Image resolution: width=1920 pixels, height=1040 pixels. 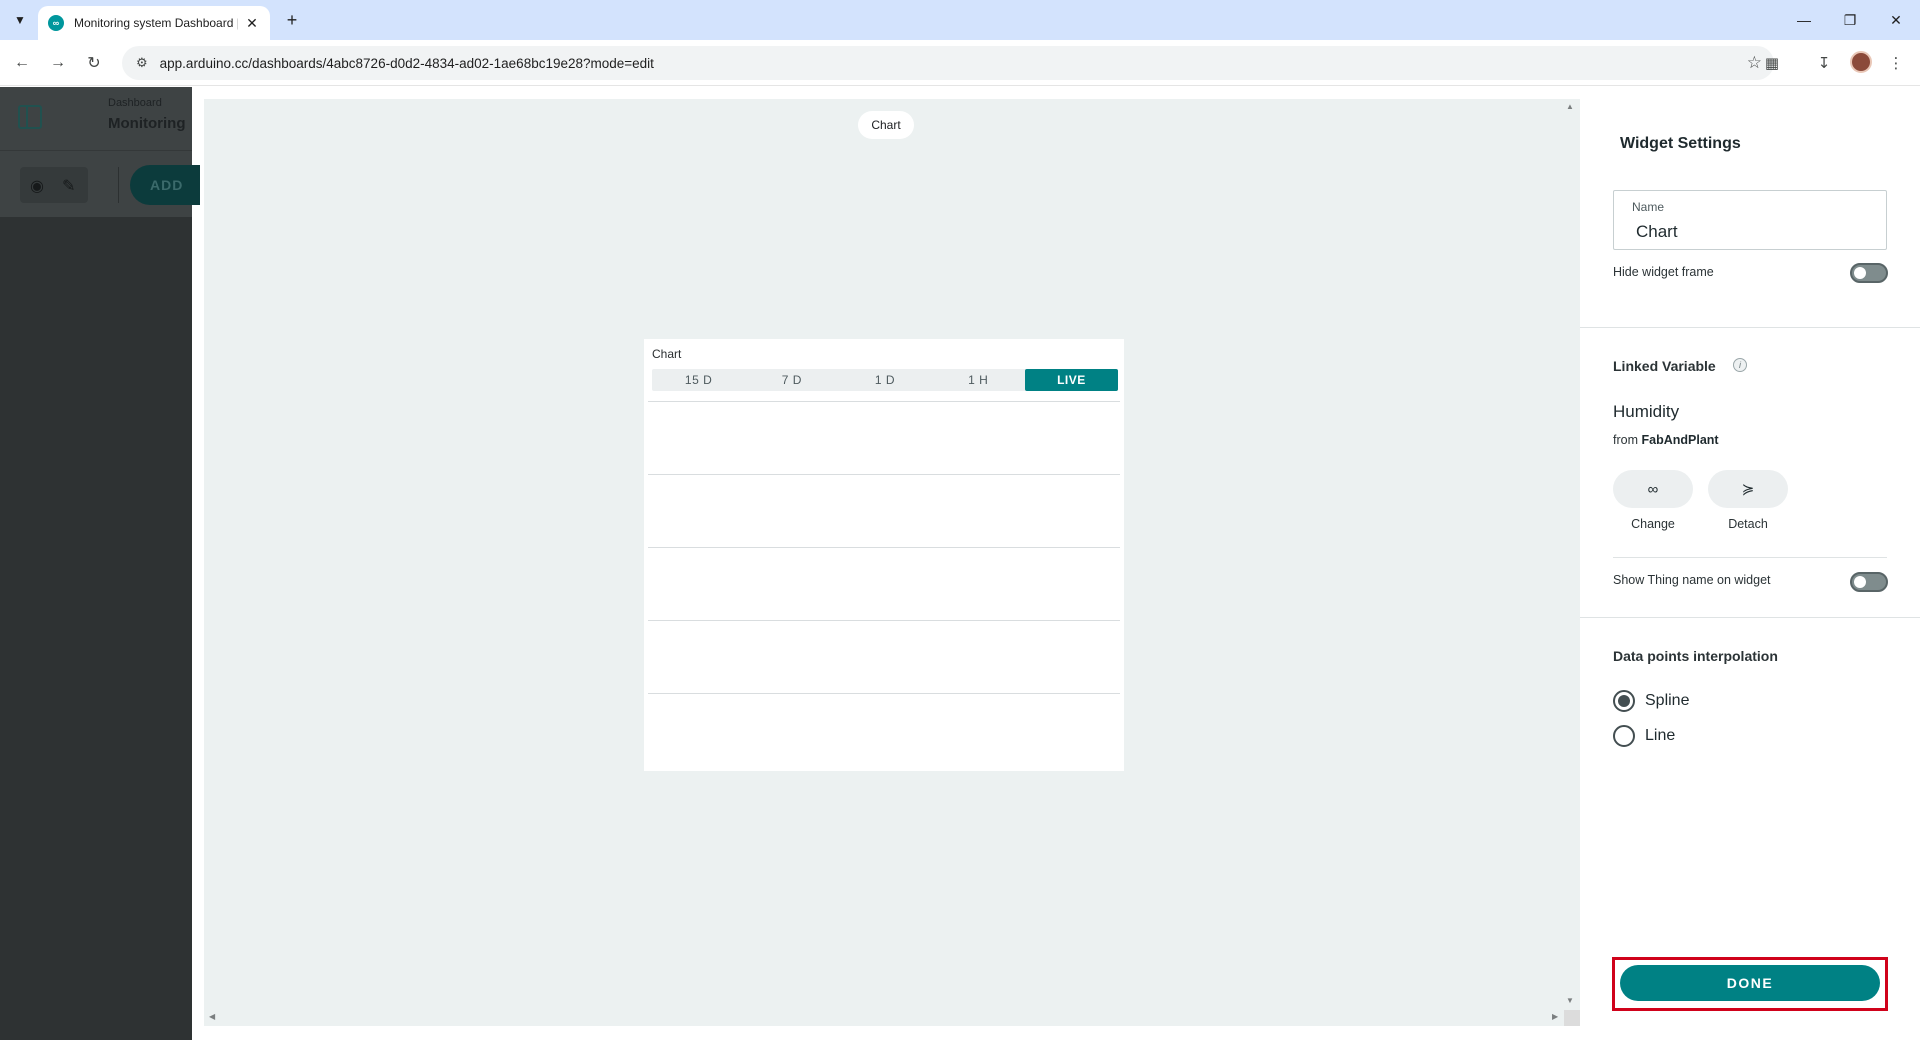 What do you see at coordinates (37, 186) in the screenshot?
I see `eye-icon: ◉` at bounding box center [37, 186].